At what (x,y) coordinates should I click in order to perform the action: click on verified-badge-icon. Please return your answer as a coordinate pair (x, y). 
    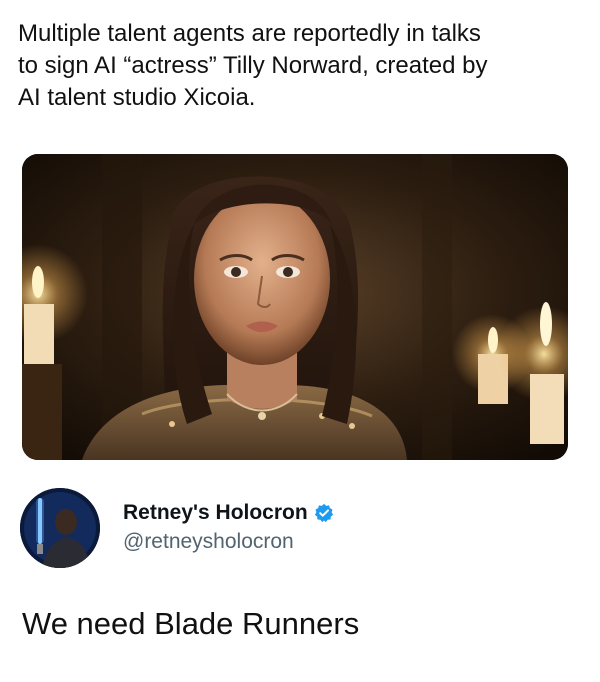
    Looking at the image, I should click on (324, 513).